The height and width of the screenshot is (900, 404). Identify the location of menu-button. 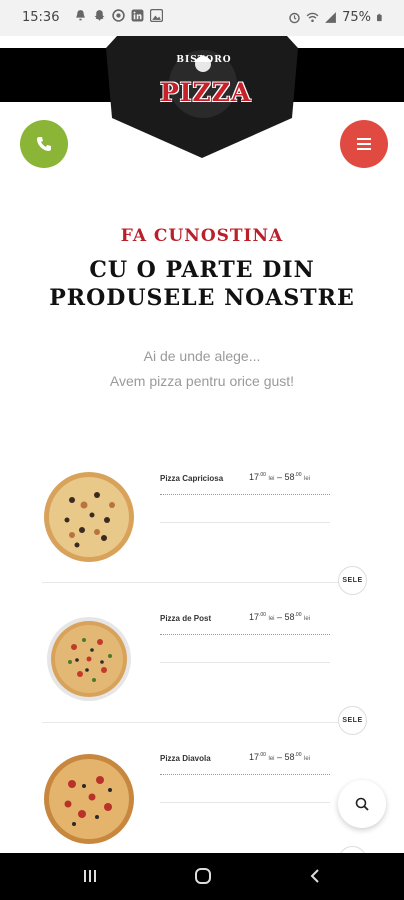
(364, 144).